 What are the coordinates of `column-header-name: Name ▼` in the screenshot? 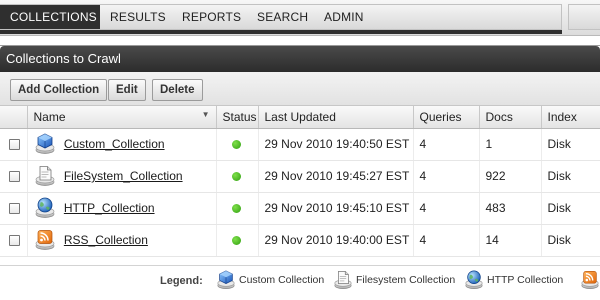 It's located at (122, 117).